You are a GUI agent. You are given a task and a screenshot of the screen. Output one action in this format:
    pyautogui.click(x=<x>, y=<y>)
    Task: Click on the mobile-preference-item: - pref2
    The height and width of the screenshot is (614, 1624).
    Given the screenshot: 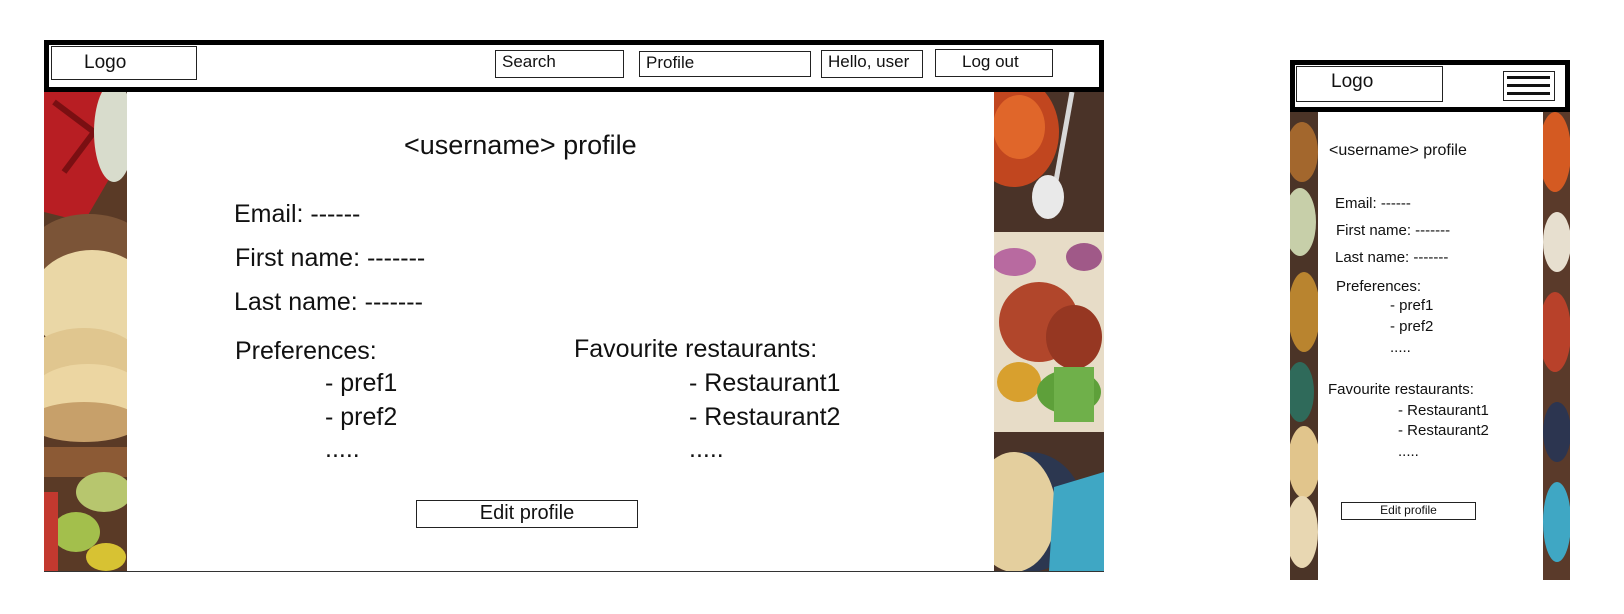 What is the action you would take?
    pyautogui.click(x=1412, y=326)
    